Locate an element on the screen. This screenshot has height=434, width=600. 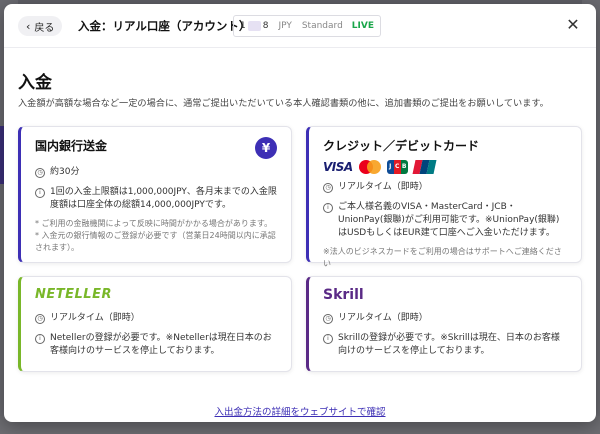
yen-icon: ¥ is located at coordinates (266, 148).